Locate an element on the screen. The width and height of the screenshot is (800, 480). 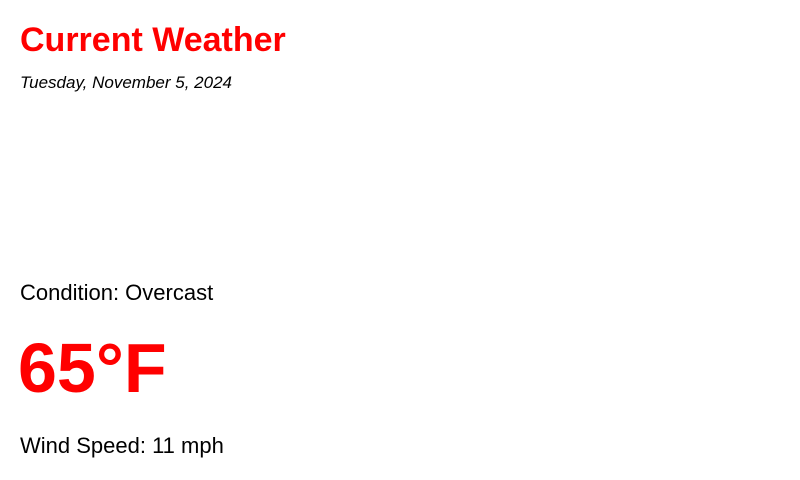
wind-speed: Wind Speed: 11 mph is located at coordinates (122, 445).